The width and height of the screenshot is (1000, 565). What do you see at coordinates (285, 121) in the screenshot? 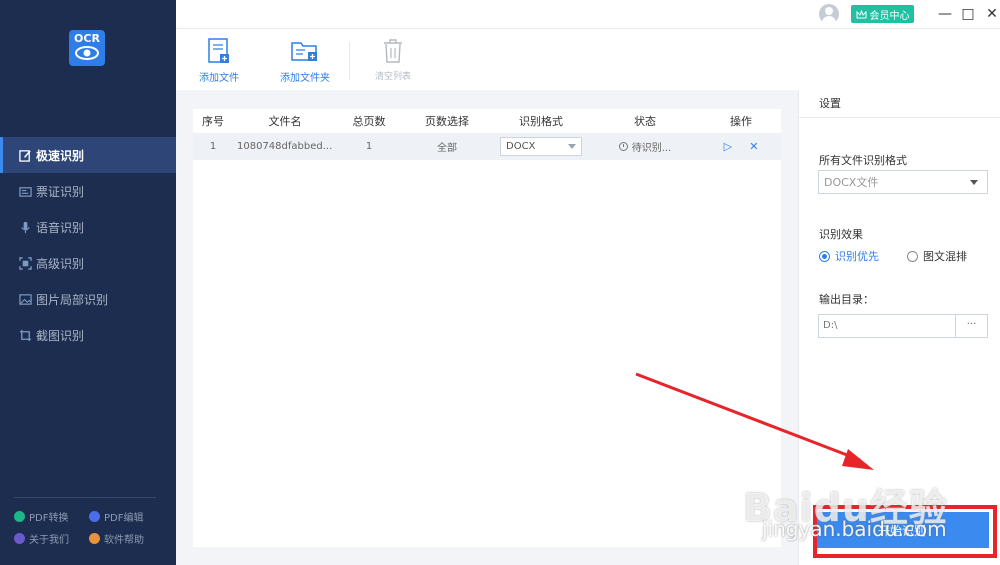
I see `col-filename-header: 文件名` at bounding box center [285, 121].